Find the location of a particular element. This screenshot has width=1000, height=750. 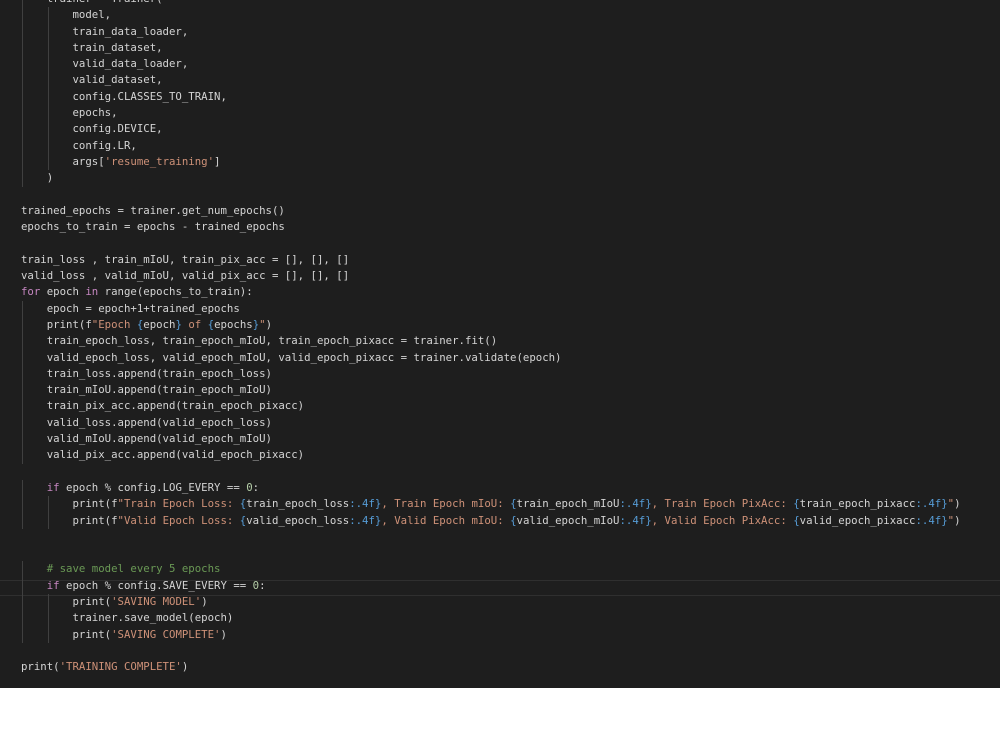

code-token: 'resume_training' is located at coordinates (159, 161).